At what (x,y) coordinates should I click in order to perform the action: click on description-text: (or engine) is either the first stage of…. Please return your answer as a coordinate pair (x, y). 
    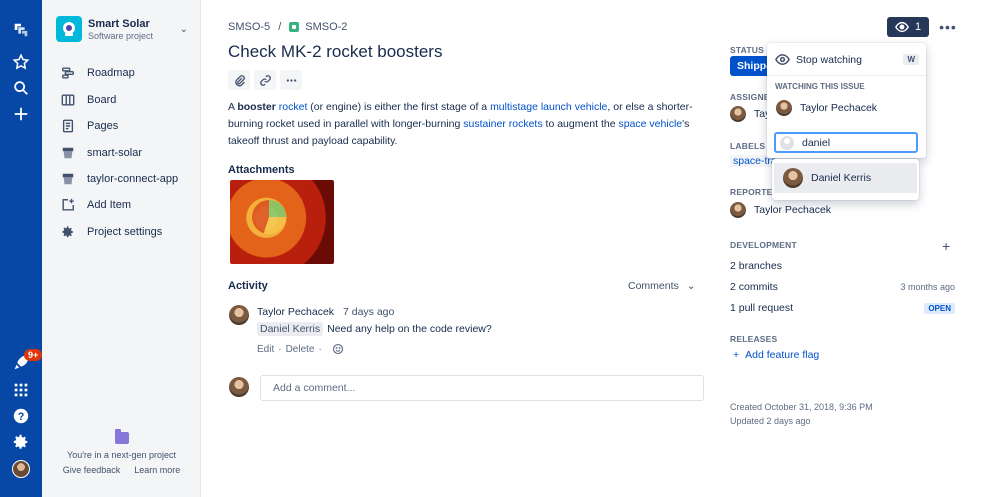
    Looking at the image, I should click on (399, 107).